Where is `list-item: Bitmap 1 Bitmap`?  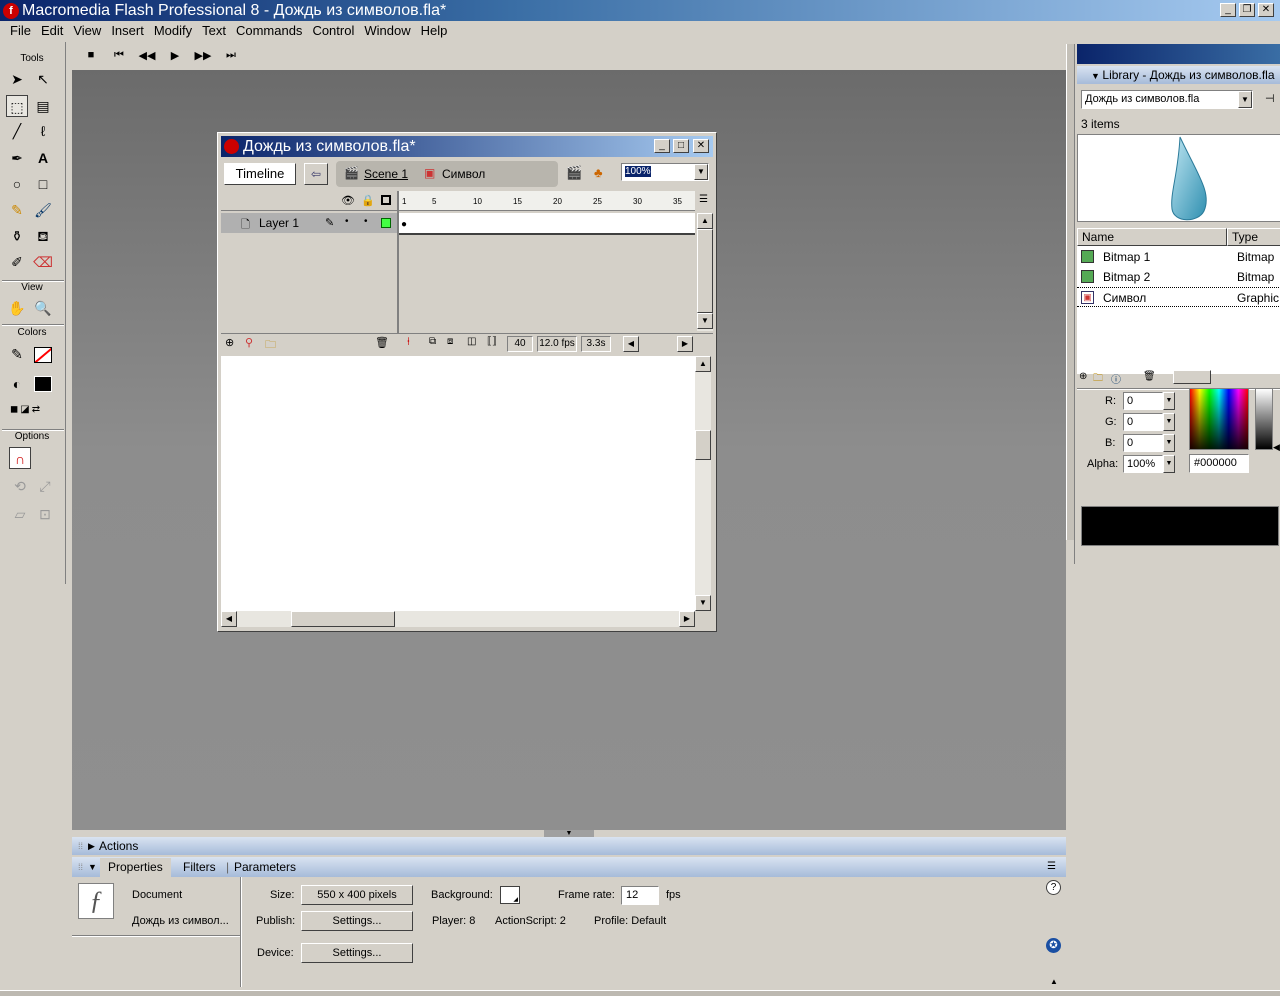 list-item: Bitmap 1 Bitmap is located at coordinates (1178, 257).